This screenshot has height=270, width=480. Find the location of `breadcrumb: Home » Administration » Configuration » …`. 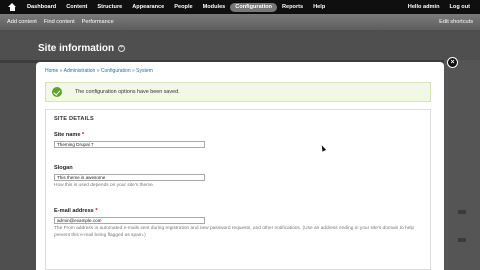

breadcrumb: Home » Administration » Configuration » … is located at coordinates (99, 71).